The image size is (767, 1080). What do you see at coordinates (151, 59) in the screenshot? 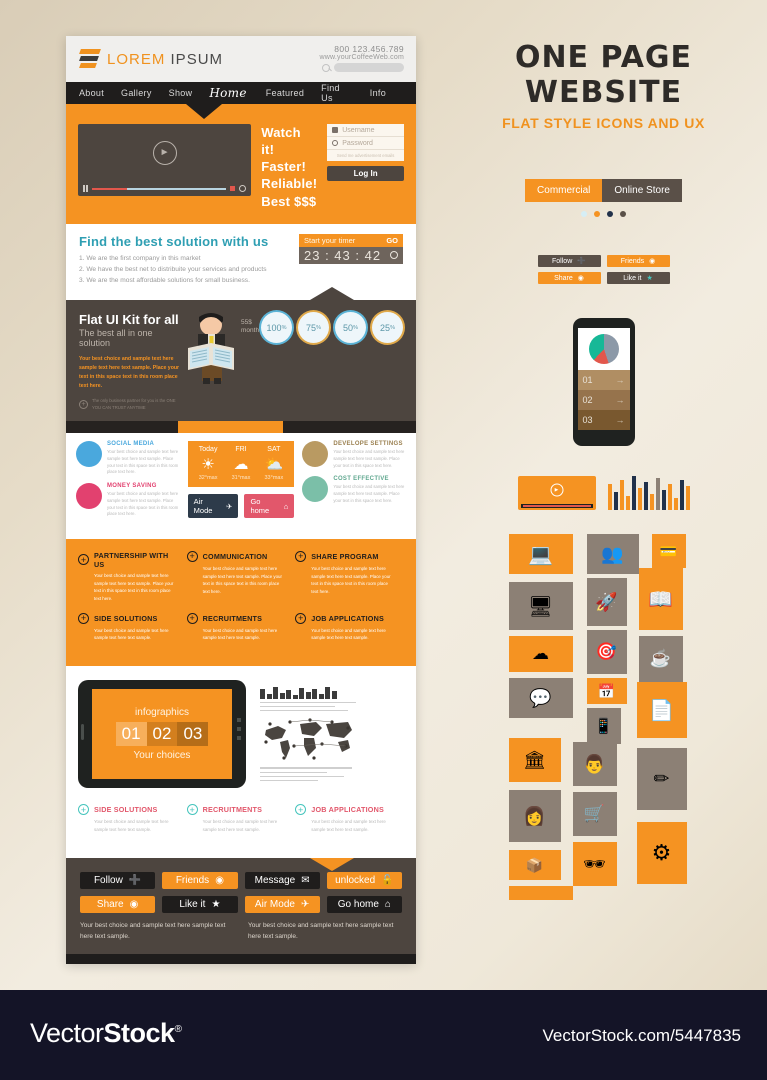
I see `logo: LOREM IPSUM` at bounding box center [151, 59].